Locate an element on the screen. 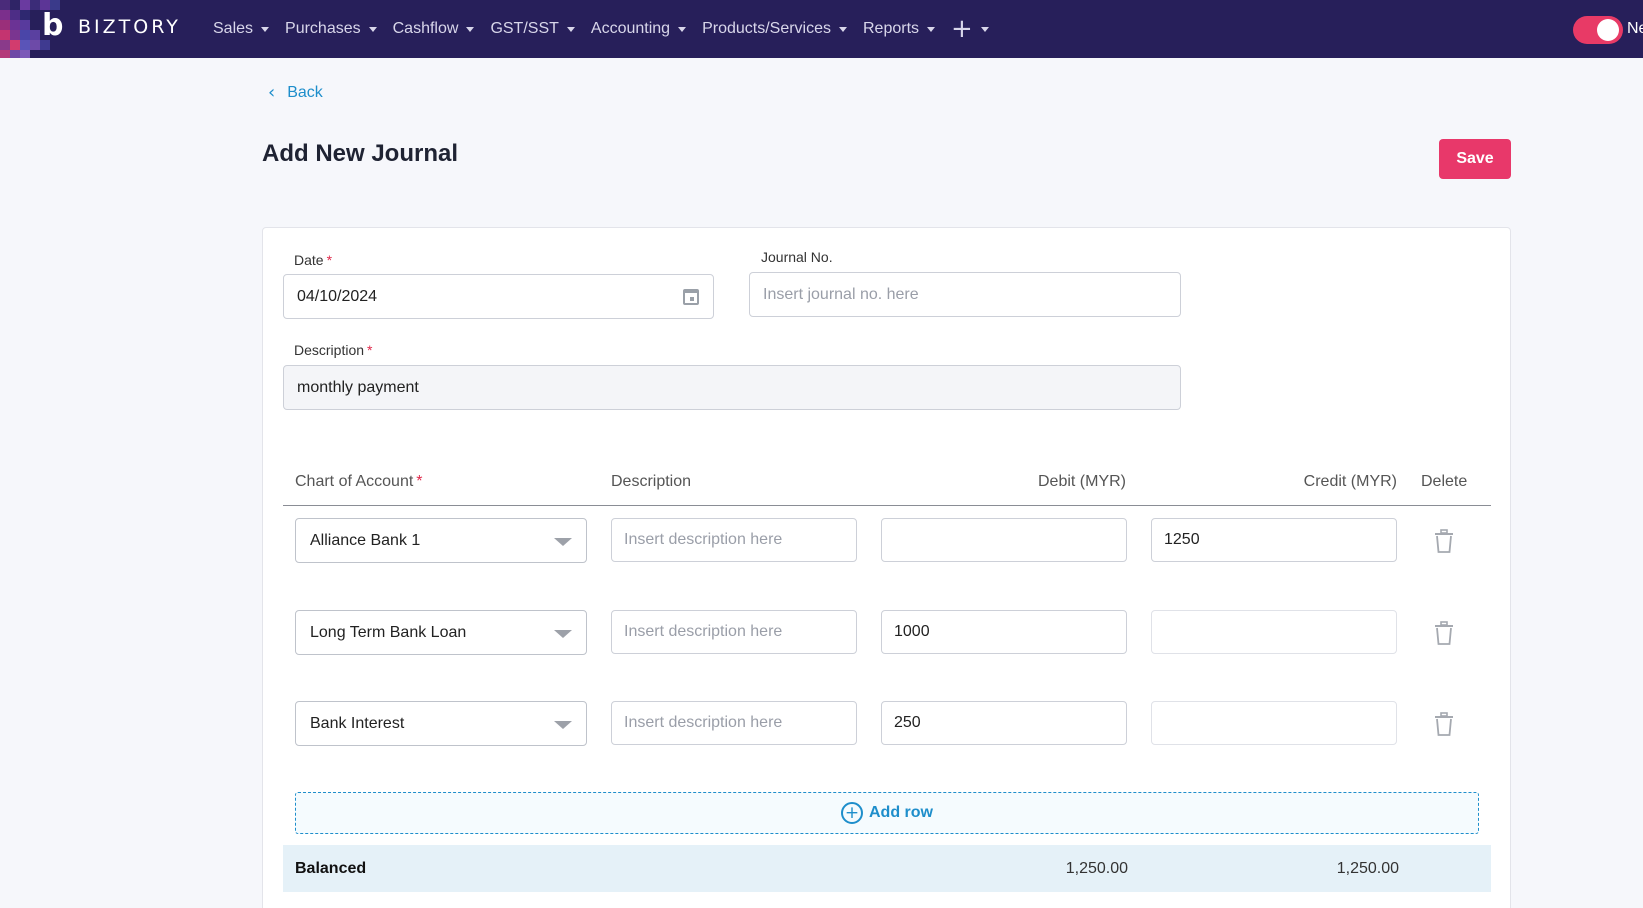 This screenshot has height=908, width=1643. debit-input: 1000 is located at coordinates (1004, 632).